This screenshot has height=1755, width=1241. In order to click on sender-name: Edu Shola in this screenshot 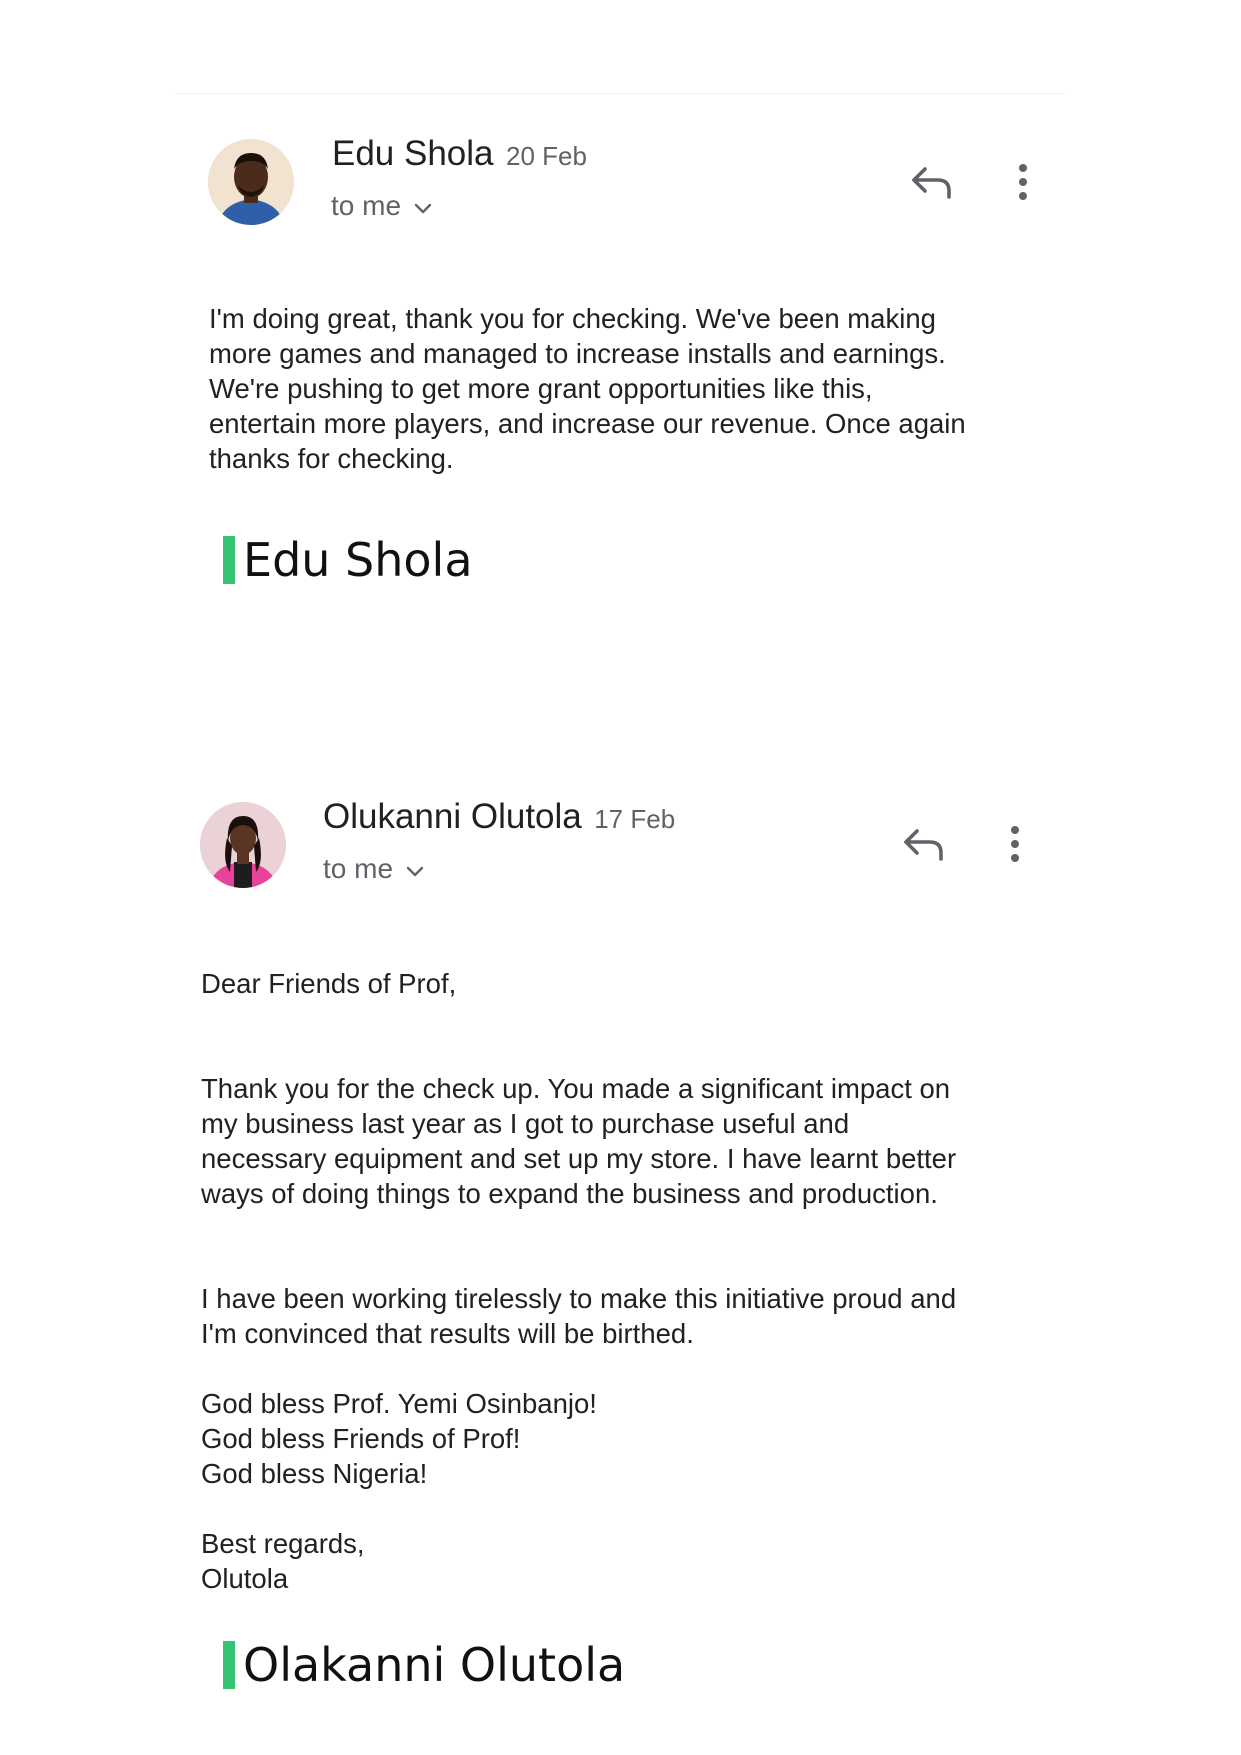, I will do `click(413, 153)`.